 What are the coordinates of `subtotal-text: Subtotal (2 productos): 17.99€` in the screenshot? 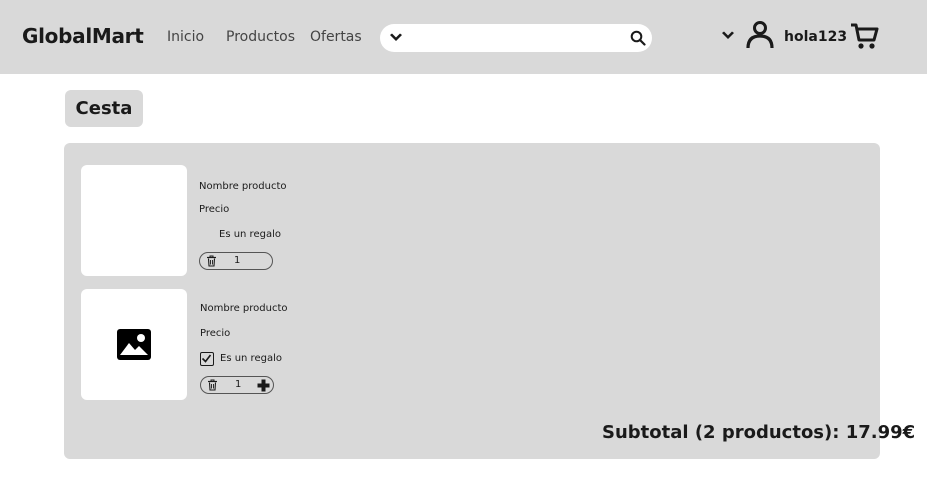 It's located at (759, 432).